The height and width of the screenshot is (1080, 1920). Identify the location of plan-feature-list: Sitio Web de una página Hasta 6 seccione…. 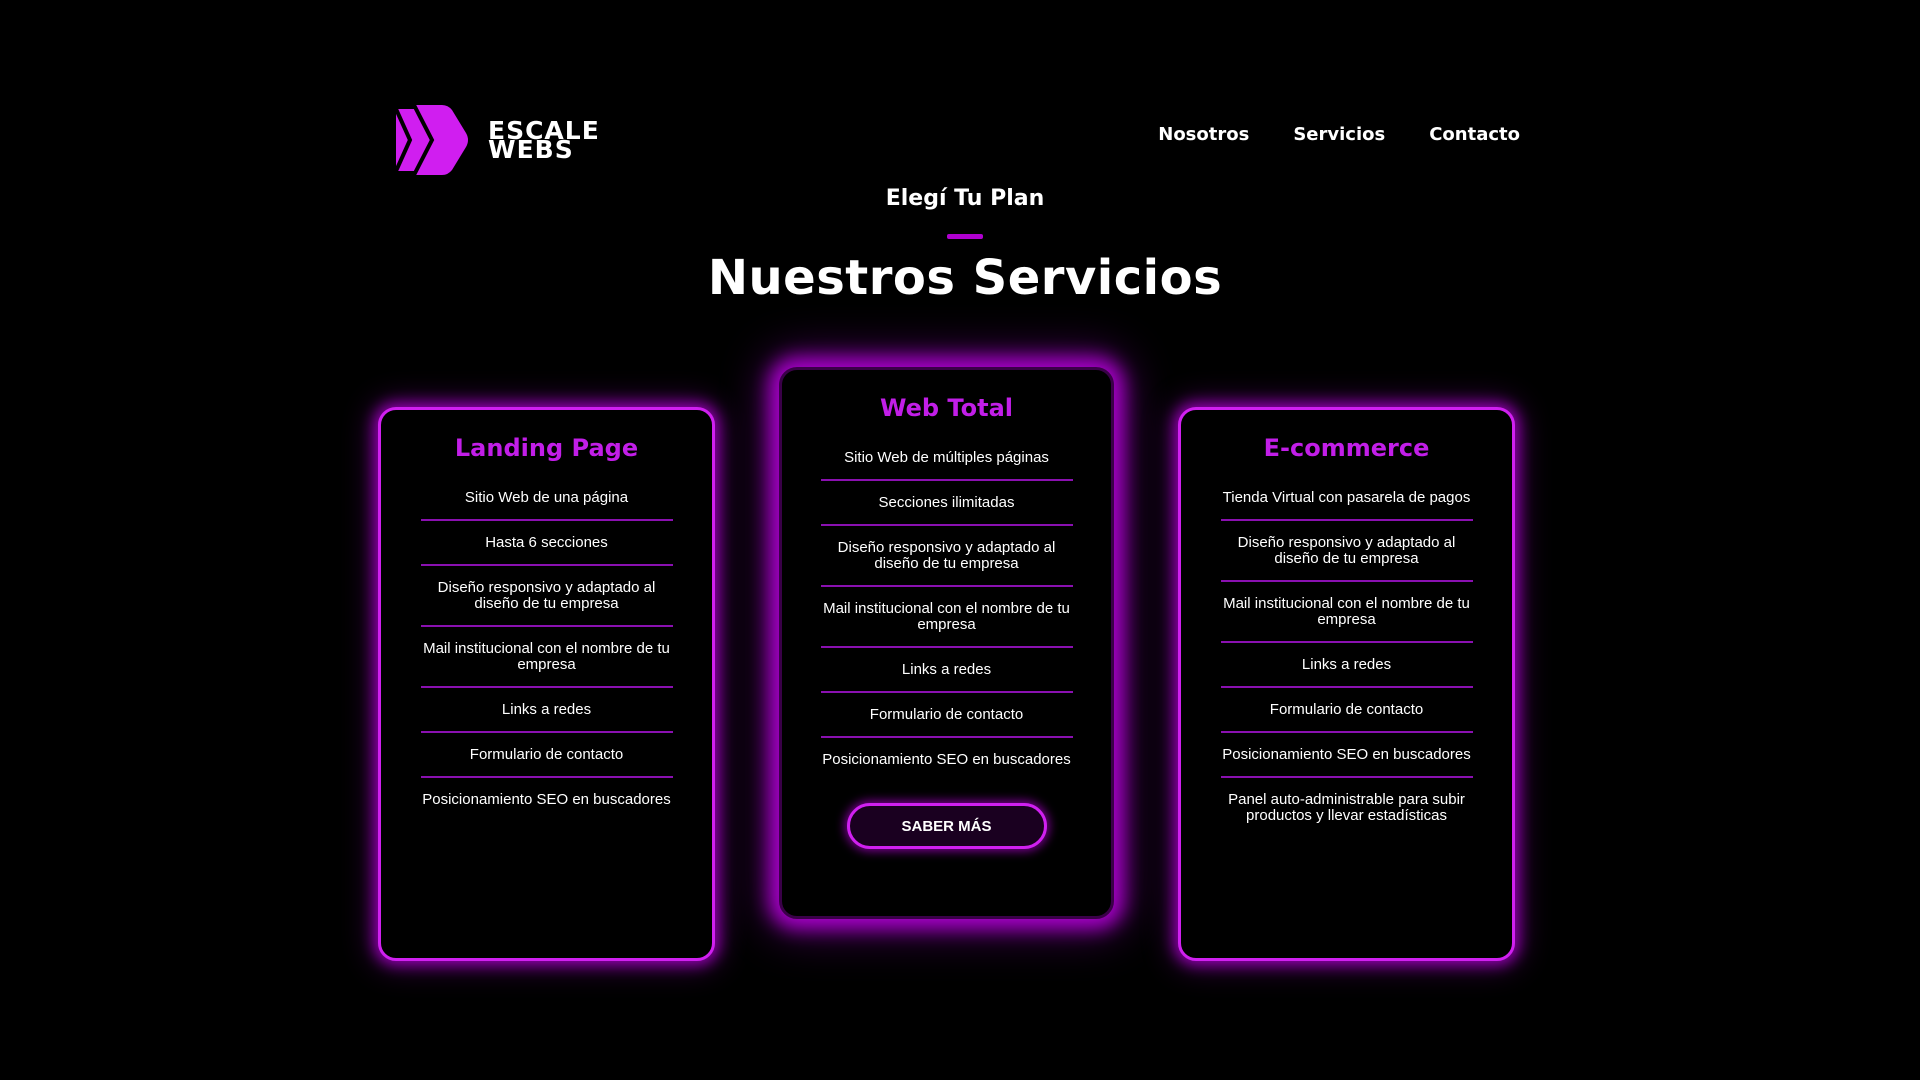
(546, 648).